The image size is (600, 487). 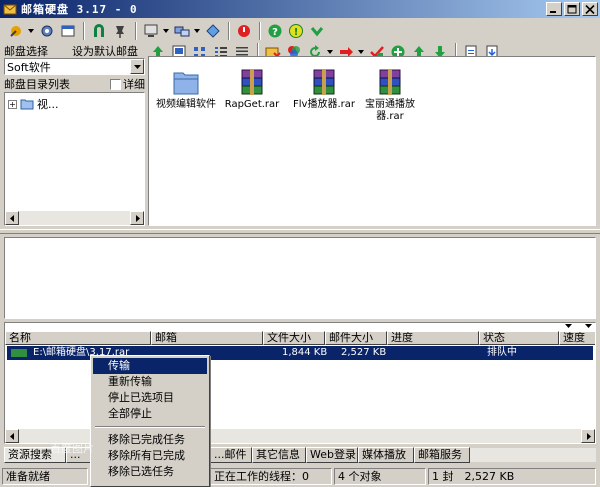 What do you see at coordinates (207, 338) in the screenshot?
I see `column-header-mailbox: 邮箱` at bounding box center [207, 338].